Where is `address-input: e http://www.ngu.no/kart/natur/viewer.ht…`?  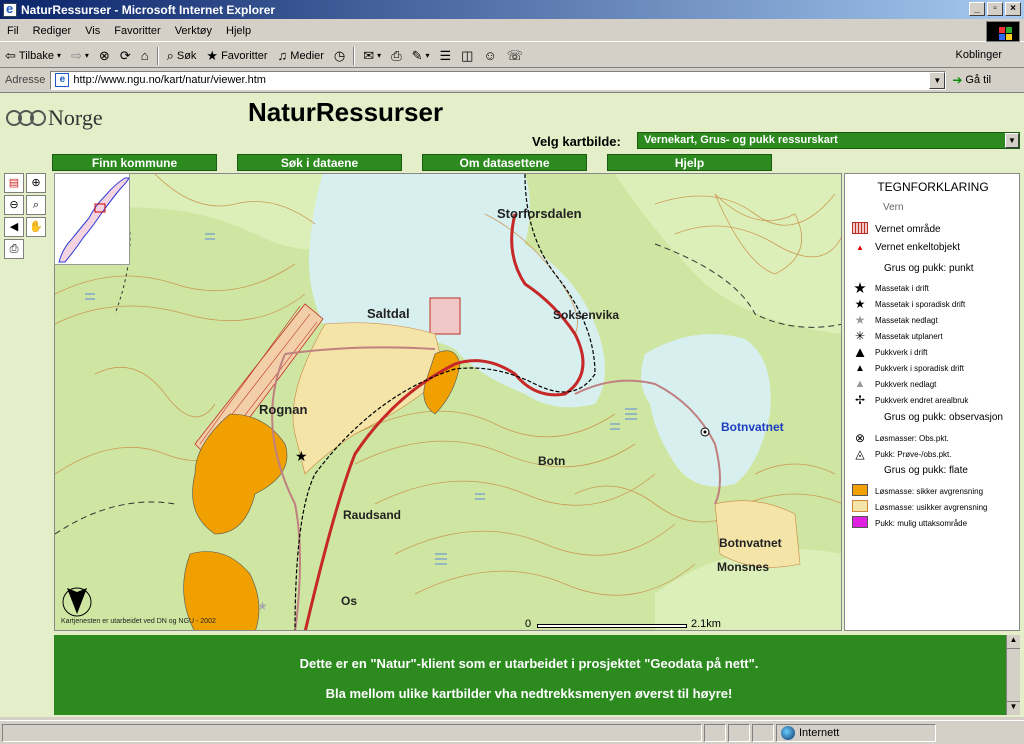
address-input: e http://www.ngu.no/kart/natur/viewer.ht… is located at coordinates (498, 80).